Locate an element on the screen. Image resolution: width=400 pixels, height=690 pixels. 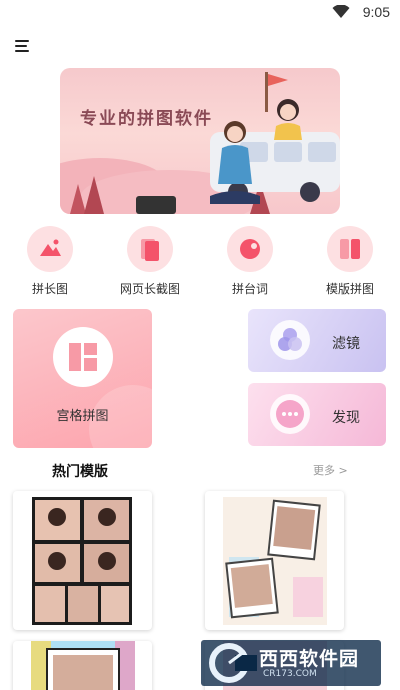
status-time: 9:05 is located at coordinates (376, 12).